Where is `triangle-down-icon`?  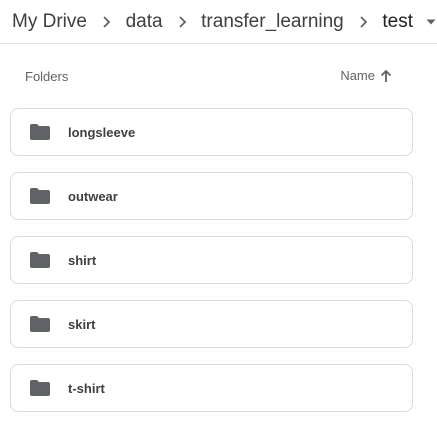 triangle-down-icon is located at coordinates (431, 22).